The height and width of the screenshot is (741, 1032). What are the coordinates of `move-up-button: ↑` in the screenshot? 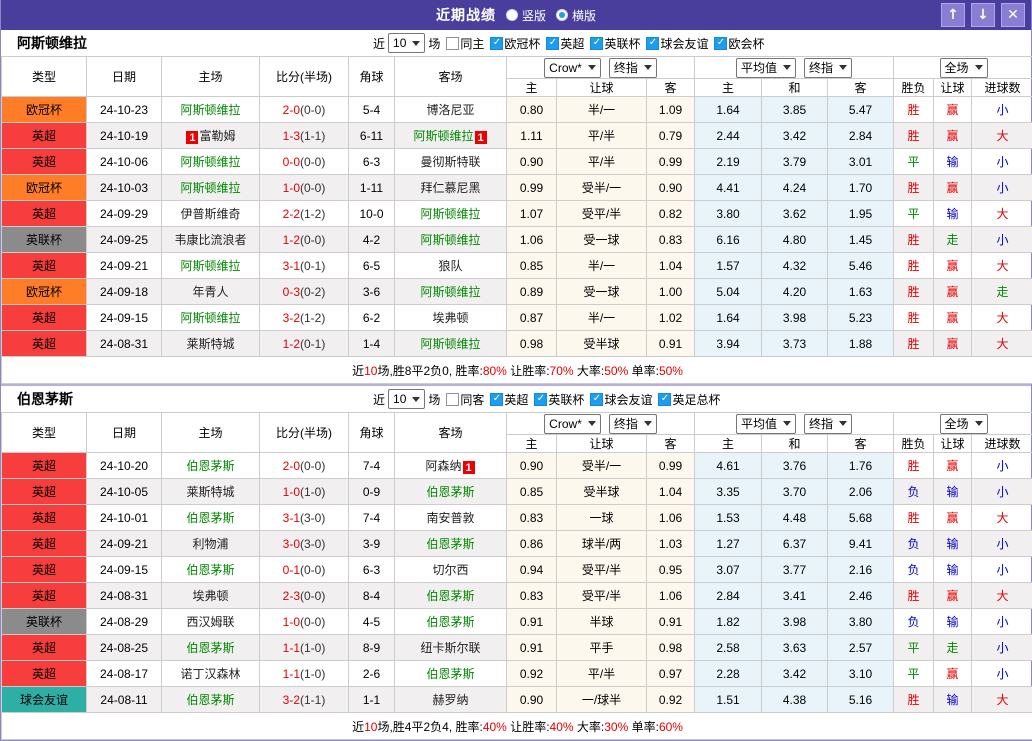 It's located at (953, 15).